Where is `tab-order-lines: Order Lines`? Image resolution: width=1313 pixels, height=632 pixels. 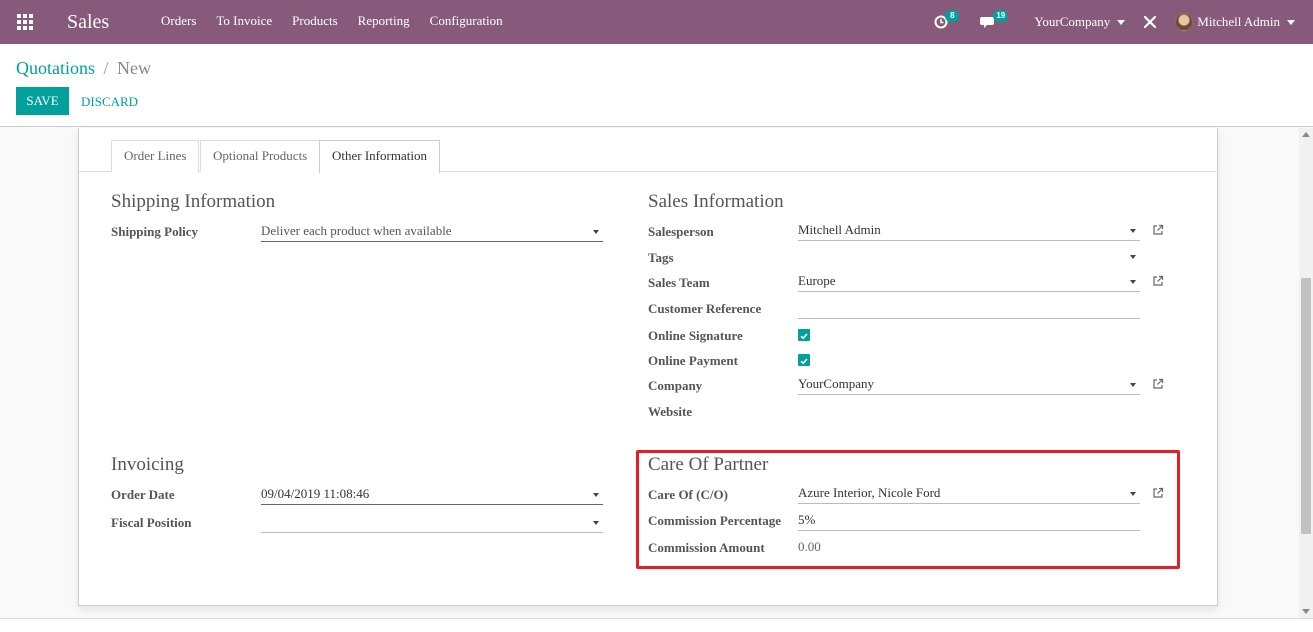 tab-order-lines: Order Lines is located at coordinates (155, 156).